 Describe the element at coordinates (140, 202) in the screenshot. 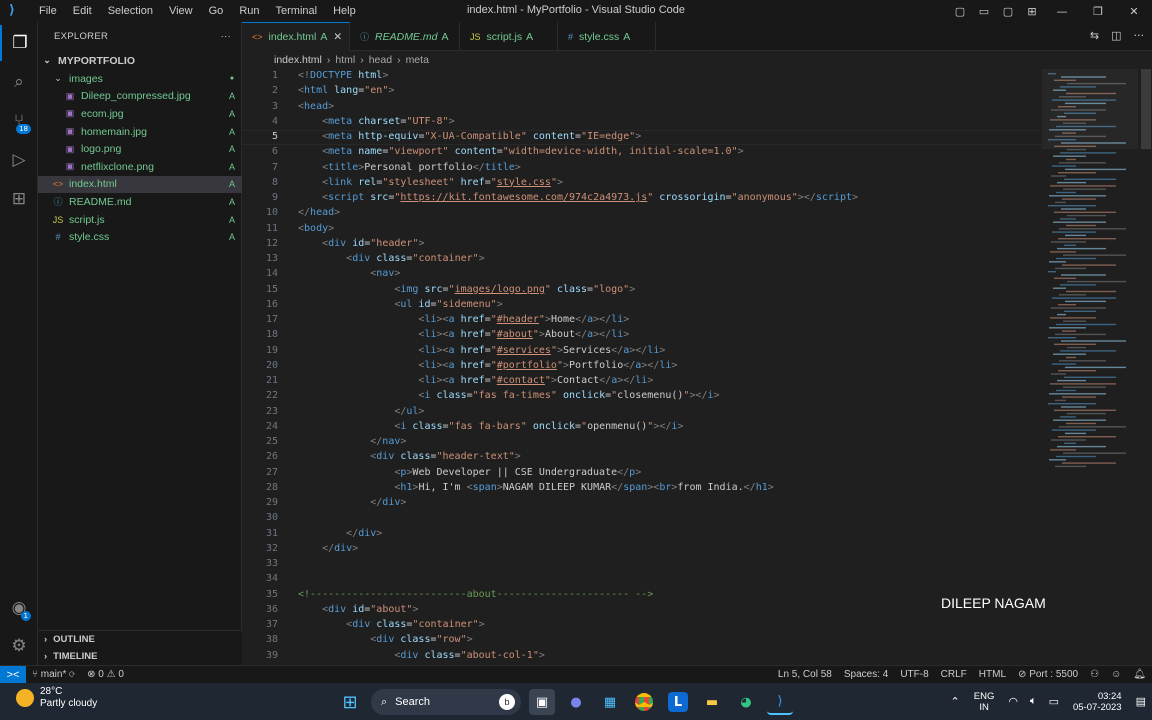

I see `tree-item: ⓘ README.md A` at that location.